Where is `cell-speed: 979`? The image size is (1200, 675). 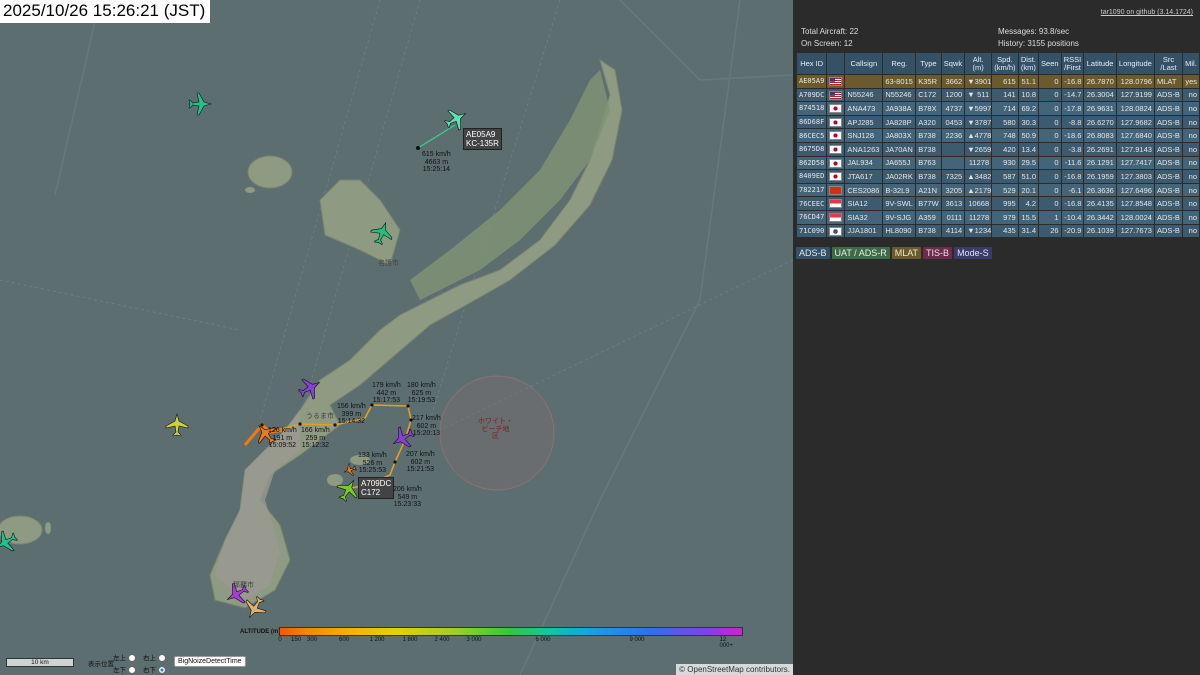 cell-speed: 979 is located at coordinates (1005, 217).